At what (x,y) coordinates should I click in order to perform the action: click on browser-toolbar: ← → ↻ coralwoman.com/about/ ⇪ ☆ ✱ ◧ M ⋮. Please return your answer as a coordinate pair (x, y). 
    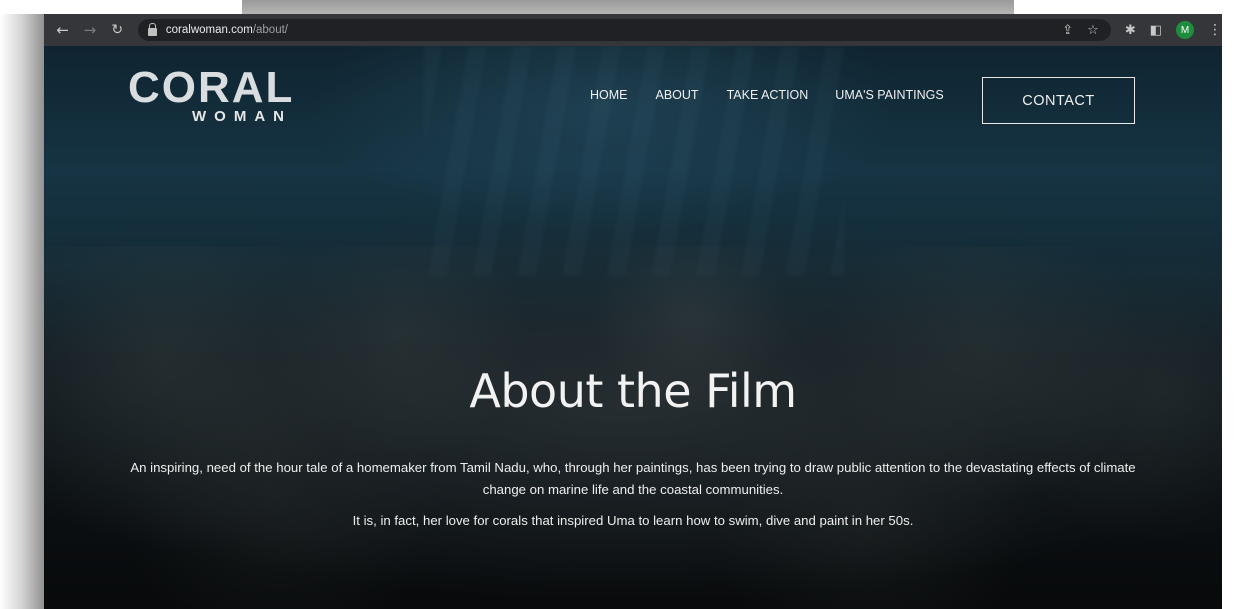
    Looking at the image, I should click on (633, 30).